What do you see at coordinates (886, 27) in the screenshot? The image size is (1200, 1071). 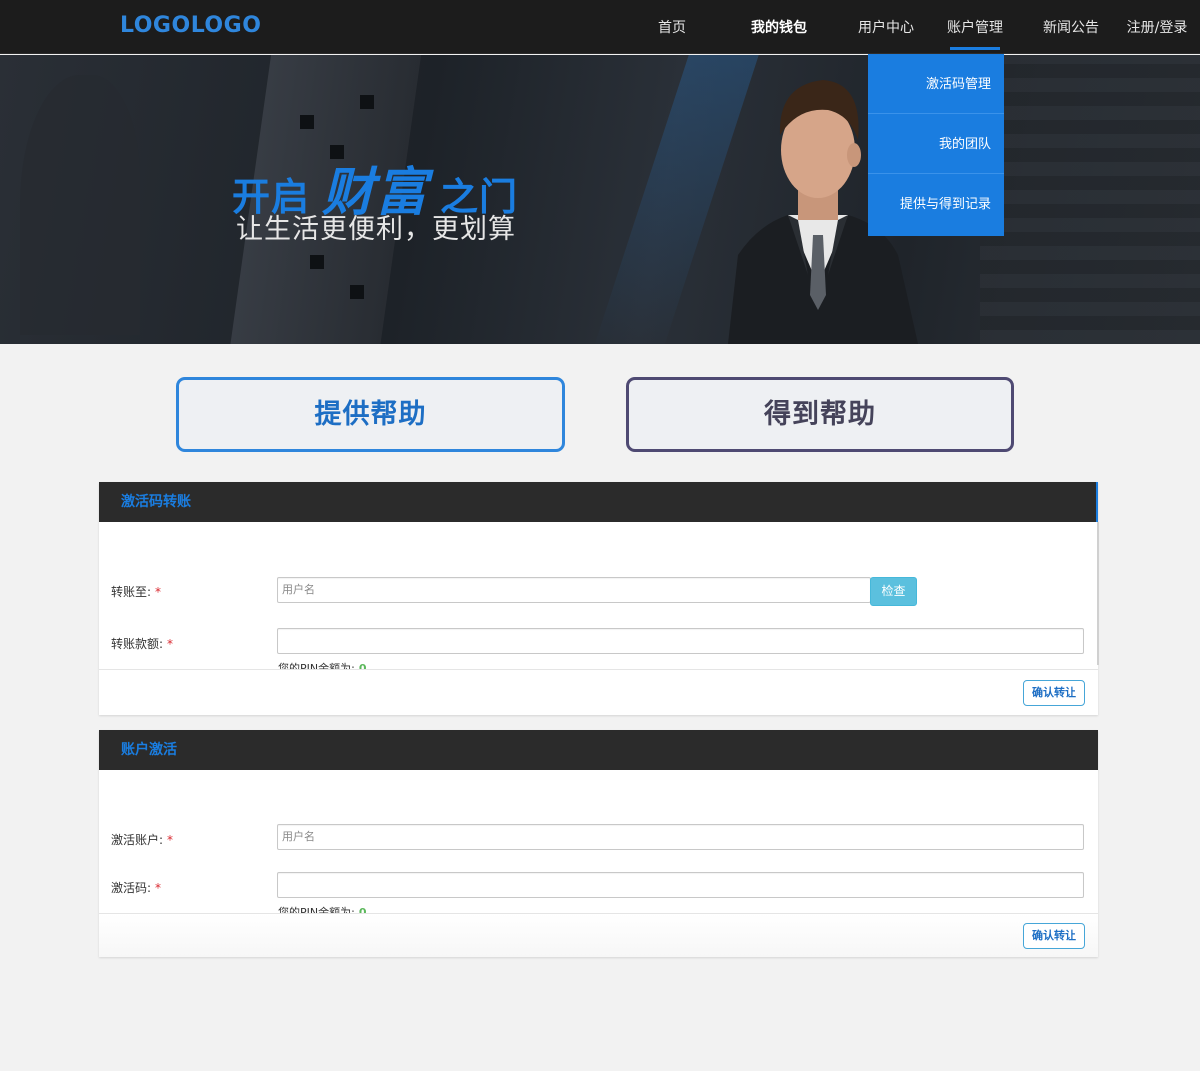 I see `nav-user-center: 用户中心` at bounding box center [886, 27].